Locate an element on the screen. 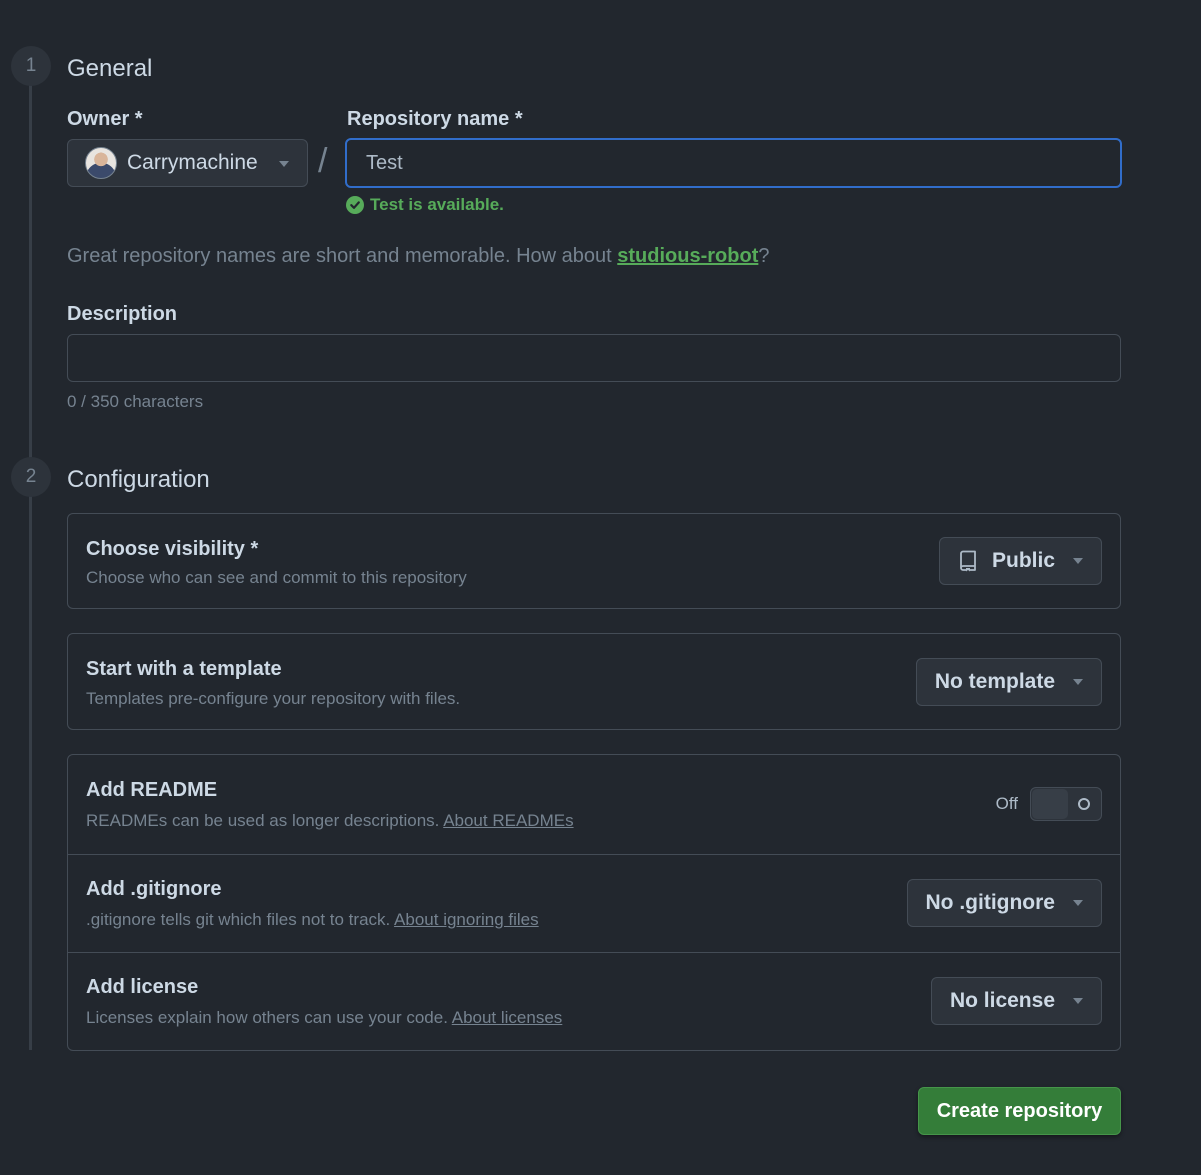 Image resolution: width=1201 pixels, height=1175 pixels. template-title: Start with a template is located at coordinates (184, 669).